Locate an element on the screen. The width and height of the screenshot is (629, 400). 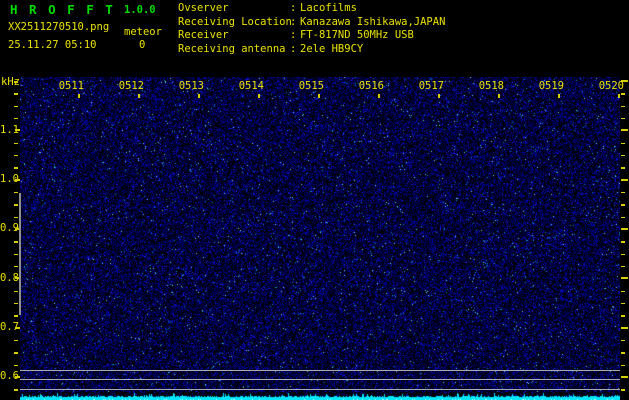
time-tick-label: 0515 is located at coordinates (311, 86).